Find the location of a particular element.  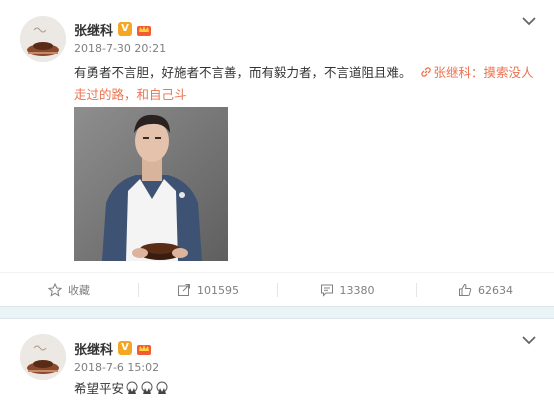

post-body: 希望平安 is located at coordinates (99, 388).